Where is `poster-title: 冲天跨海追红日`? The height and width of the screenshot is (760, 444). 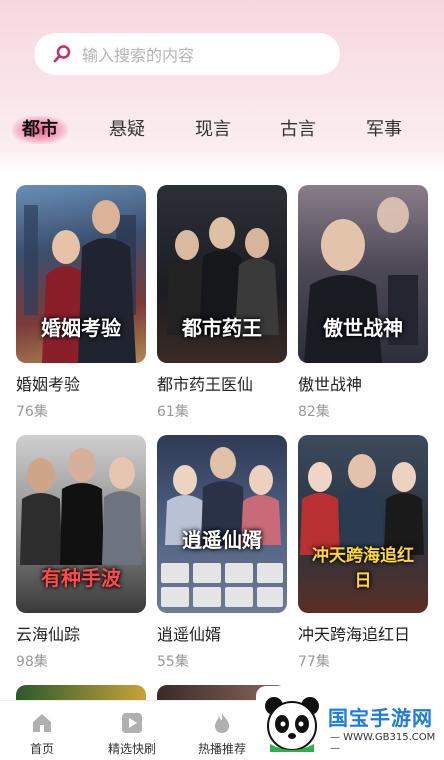 poster-title: 冲天跨海追红日 is located at coordinates (363, 568).